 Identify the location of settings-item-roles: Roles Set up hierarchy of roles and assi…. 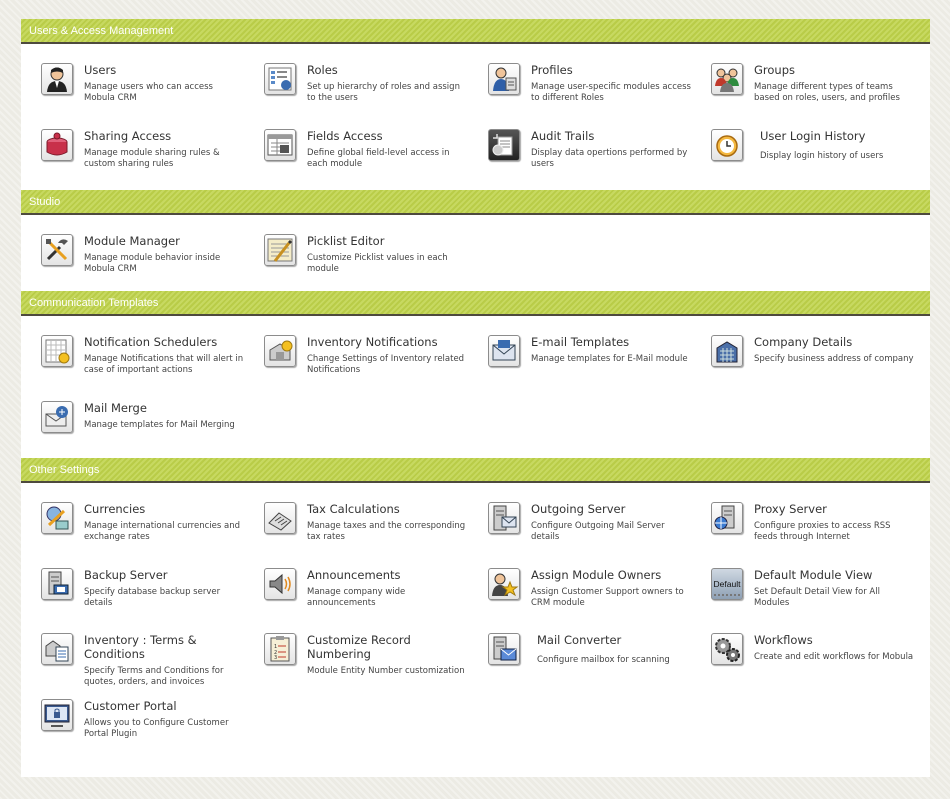
(376, 96).